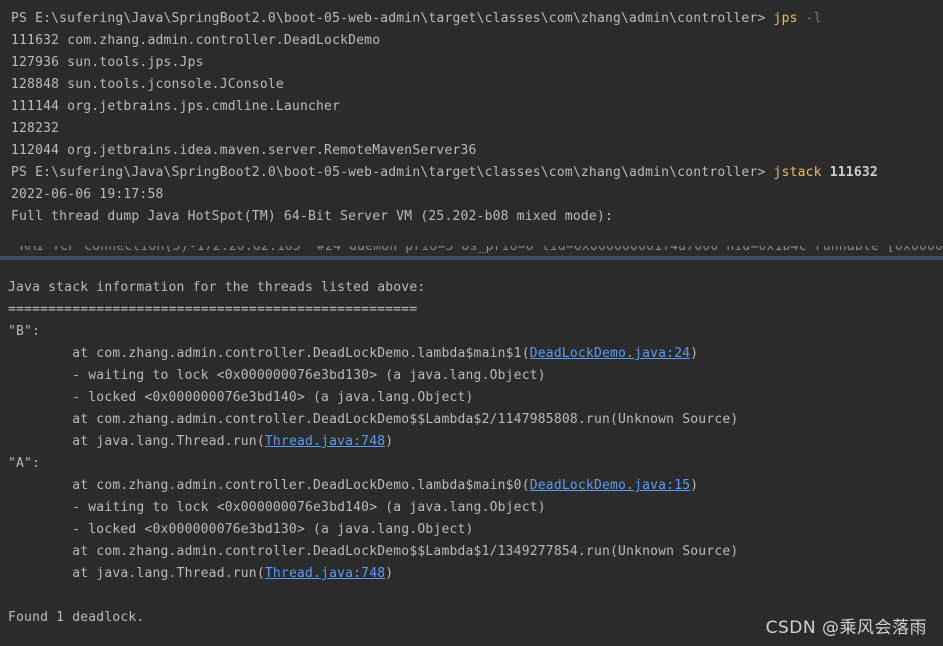 This screenshot has width=943, height=646. Describe the element at coordinates (610, 353) in the screenshot. I see `source-link: DeadLockDemo.java:24` at that location.